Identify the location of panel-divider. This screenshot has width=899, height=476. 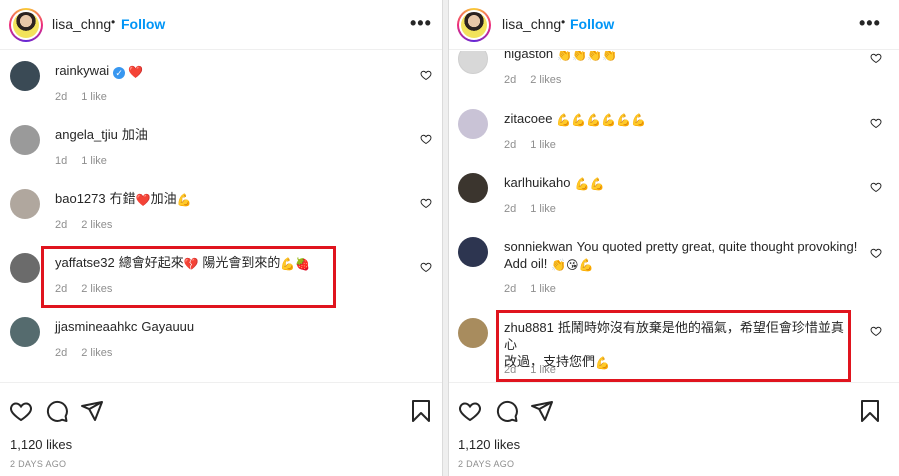
(445, 238).